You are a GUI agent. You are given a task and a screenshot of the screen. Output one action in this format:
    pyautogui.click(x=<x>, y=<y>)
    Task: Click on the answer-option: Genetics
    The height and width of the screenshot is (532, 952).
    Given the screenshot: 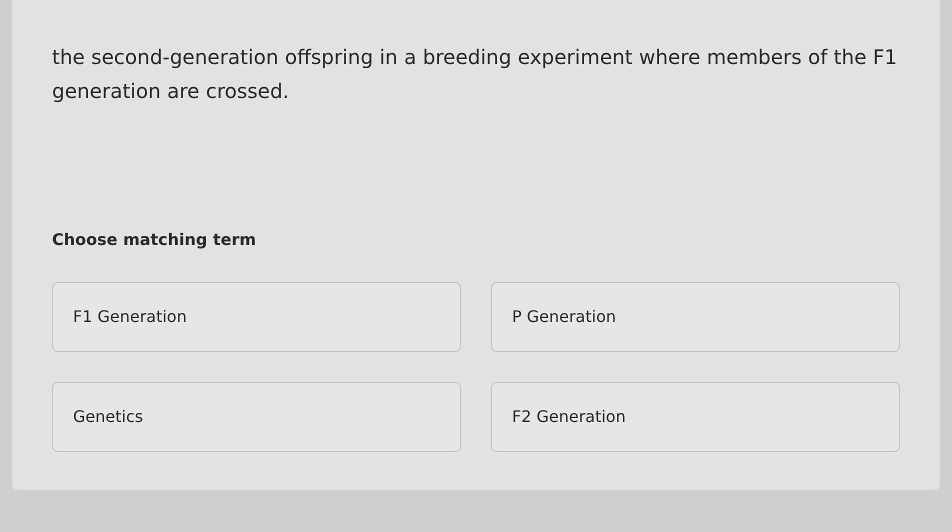 What is the action you would take?
    pyautogui.click(x=256, y=417)
    